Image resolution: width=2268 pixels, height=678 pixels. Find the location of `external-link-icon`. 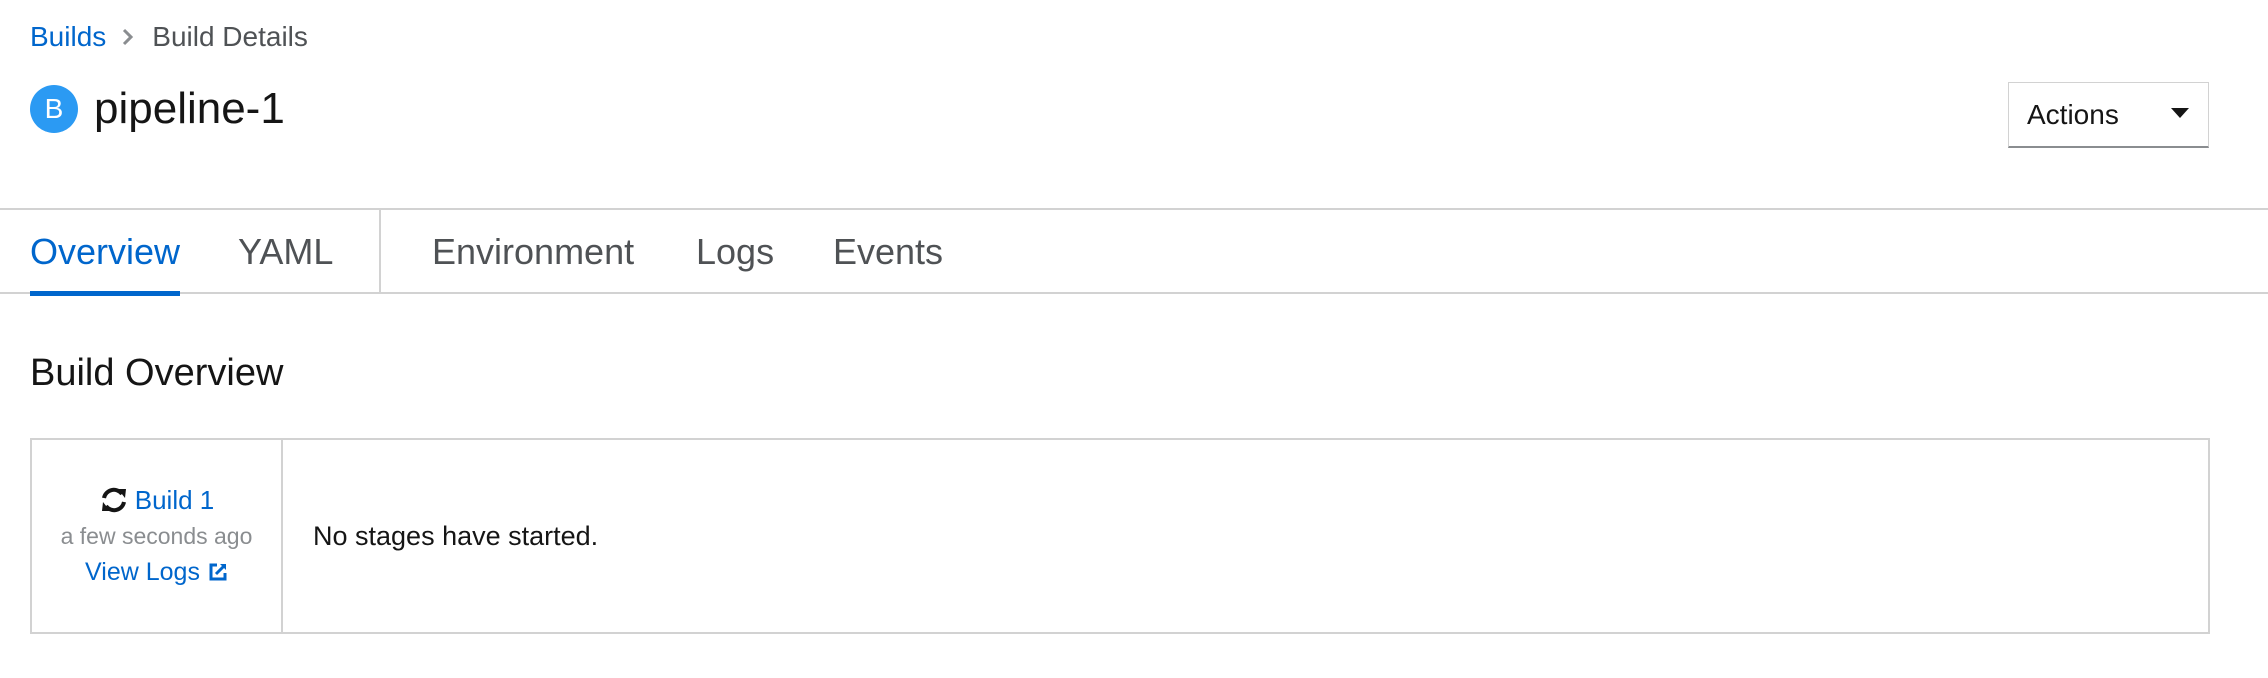

external-link-icon is located at coordinates (218, 572).